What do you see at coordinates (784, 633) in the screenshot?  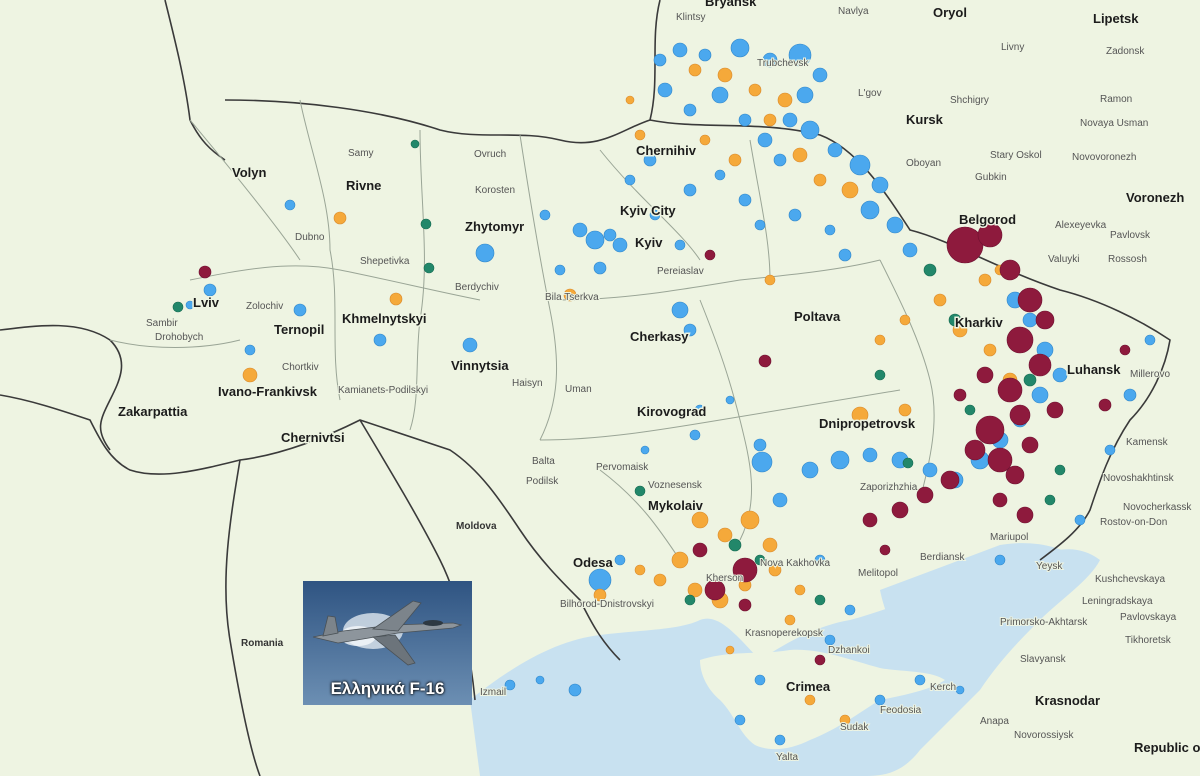 I see `label-krasnoperekopsk: Krasnoperekopsk` at bounding box center [784, 633].